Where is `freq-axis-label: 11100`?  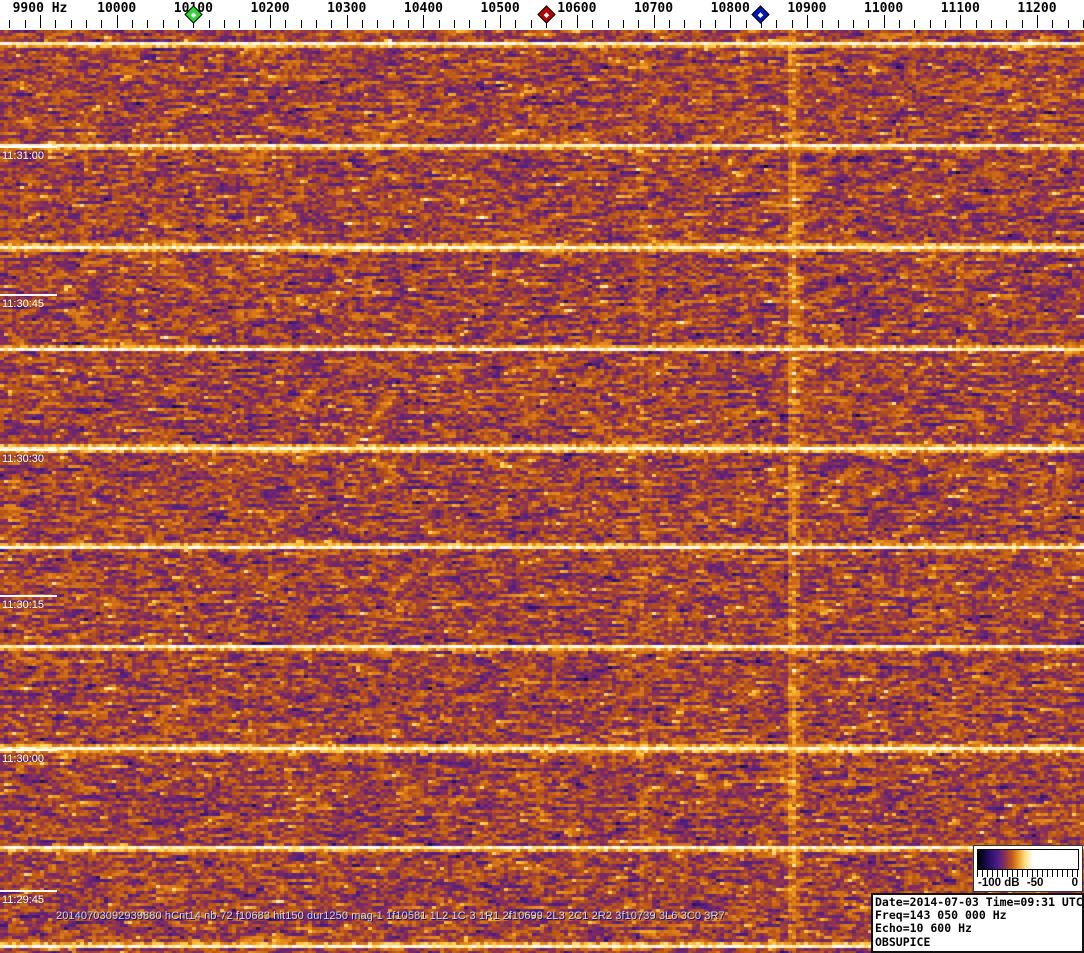 freq-axis-label: 11100 is located at coordinates (960, 8).